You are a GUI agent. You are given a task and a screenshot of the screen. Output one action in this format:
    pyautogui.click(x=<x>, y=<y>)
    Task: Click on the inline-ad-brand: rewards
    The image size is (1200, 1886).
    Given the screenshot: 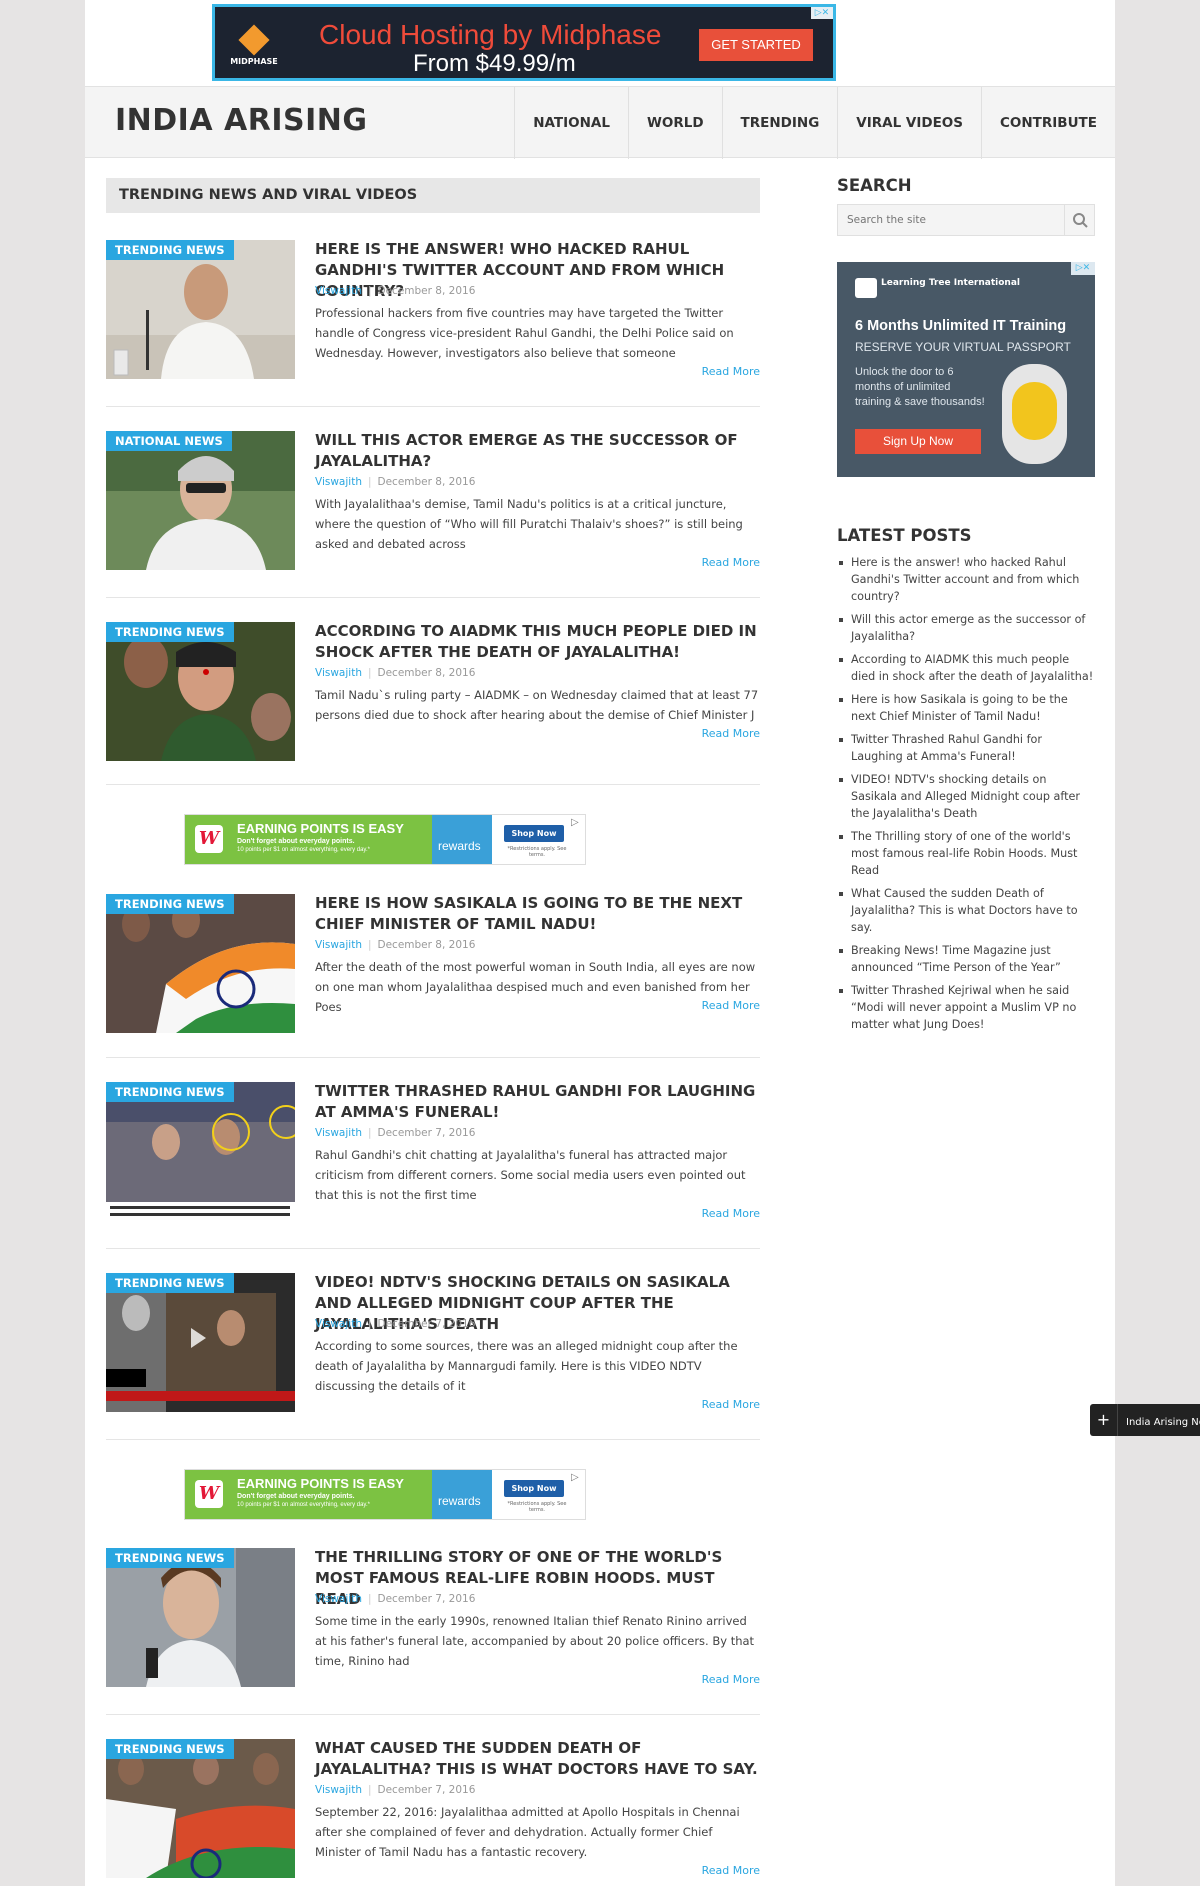 What is the action you would take?
    pyautogui.click(x=462, y=839)
    